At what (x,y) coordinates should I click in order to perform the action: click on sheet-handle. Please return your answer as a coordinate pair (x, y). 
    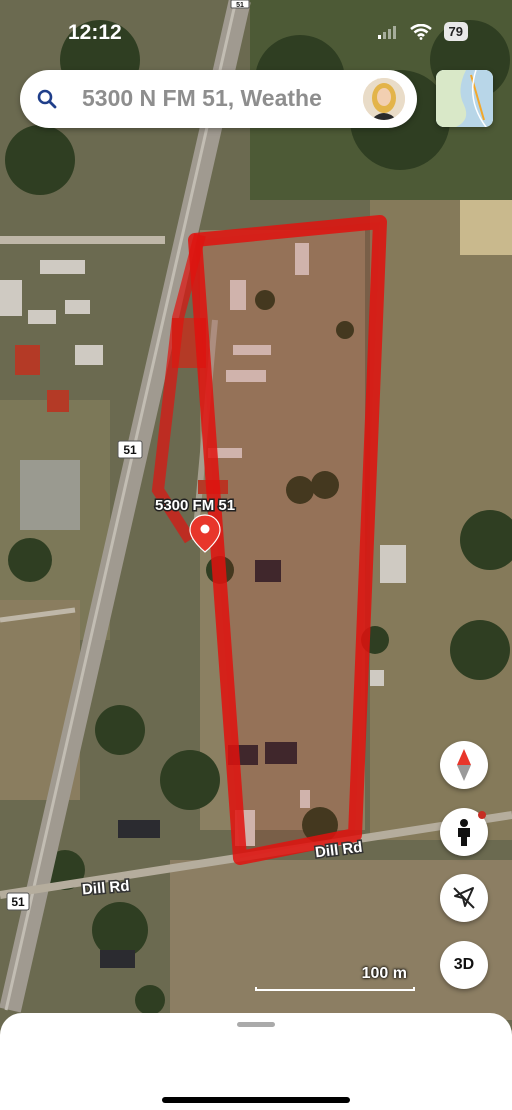
    Looking at the image, I should click on (256, 1024).